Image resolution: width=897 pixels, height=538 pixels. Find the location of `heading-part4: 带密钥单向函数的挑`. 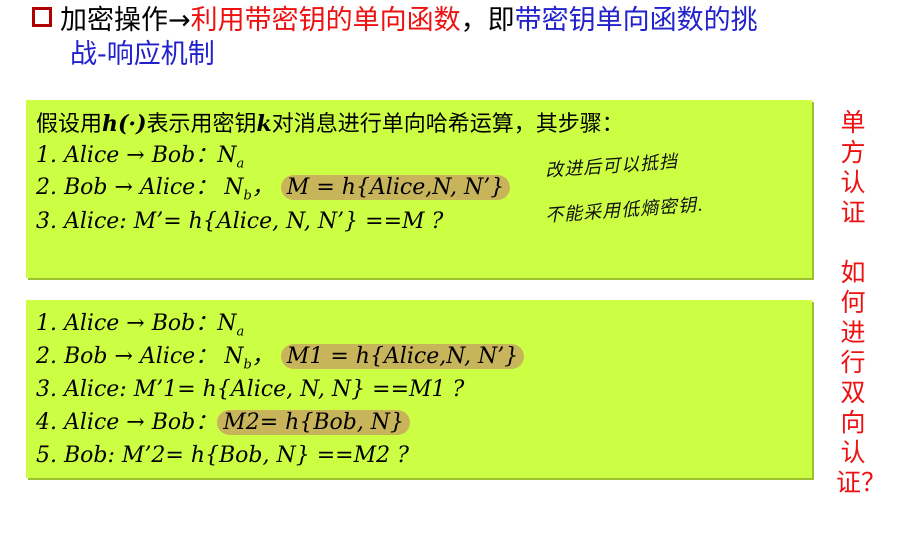

heading-part4: 带密钥单向函数的挑 is located at coordinates (636, 20).